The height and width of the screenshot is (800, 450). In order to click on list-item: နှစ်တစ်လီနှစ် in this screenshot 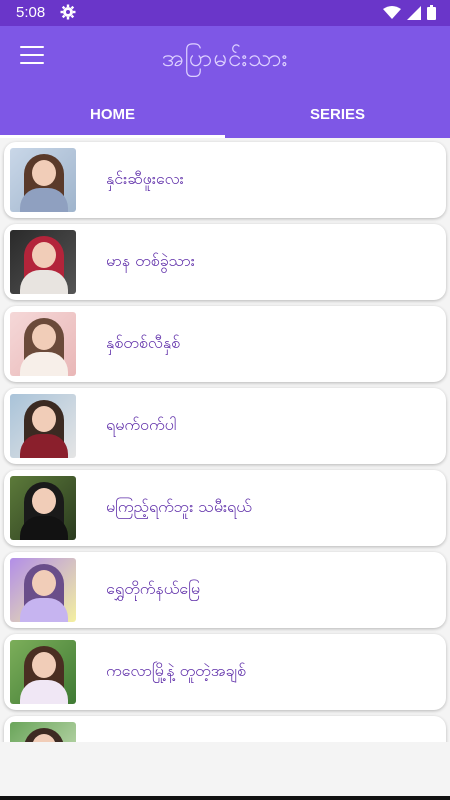, I will do `click(225, 344)`.